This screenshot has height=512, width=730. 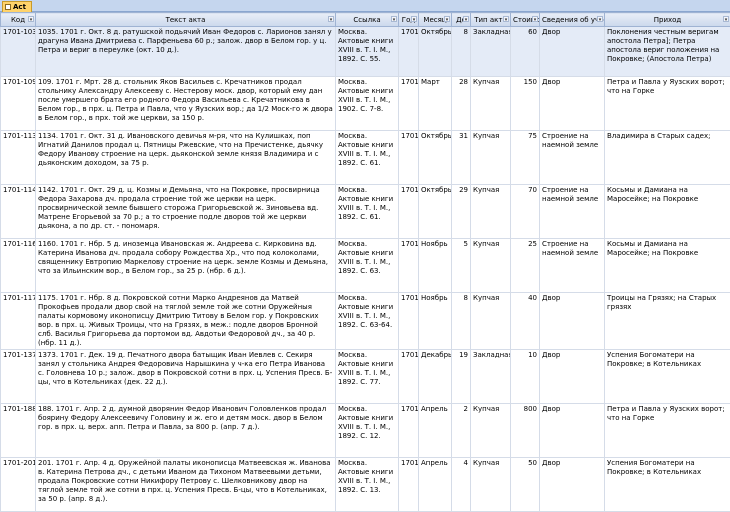 I want to click on cell-cost: 10, so click(x=525, y=377).